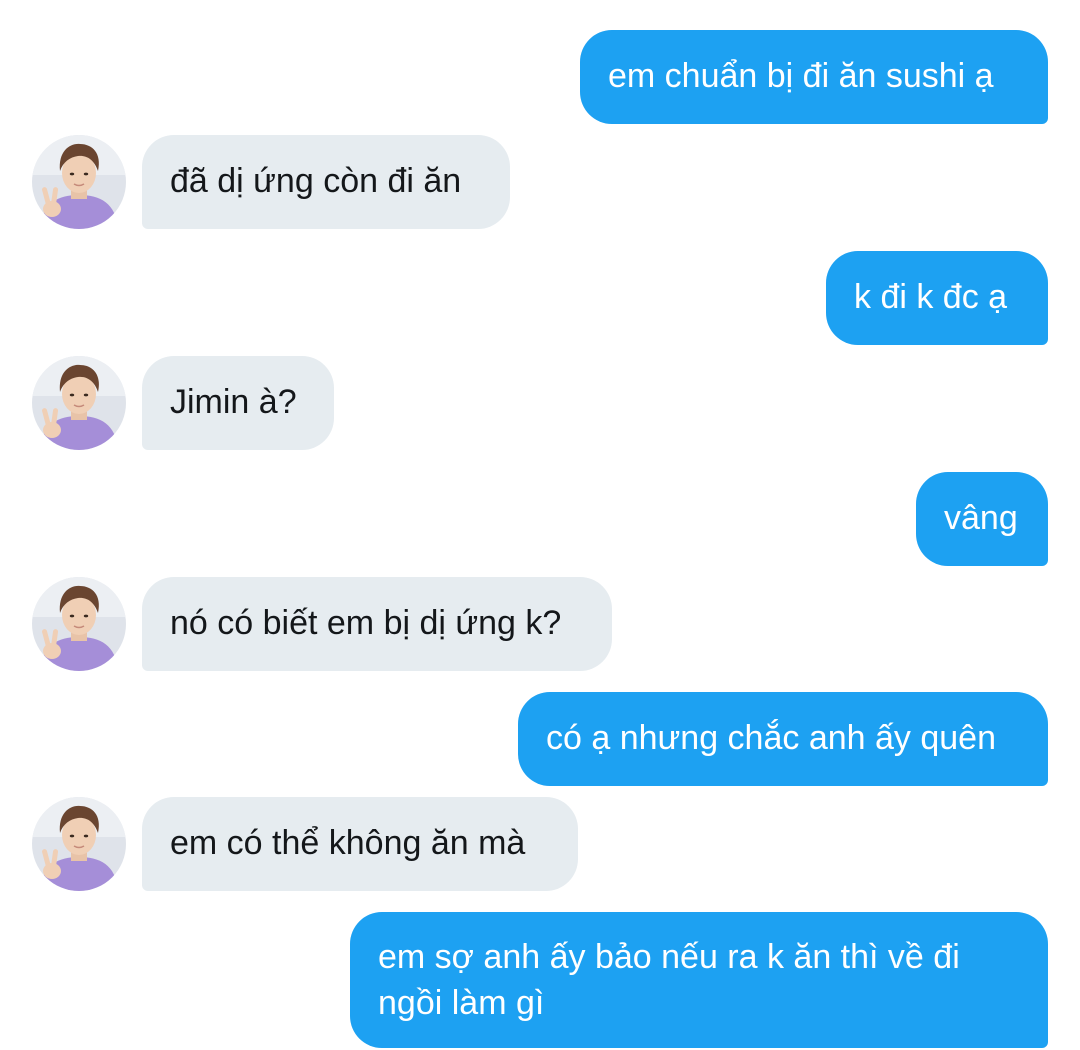 The width and height of the screenshot is (1080, 1050). I want to click on message-text: nó có biết em bị dị ứng k?, so click(366, 623).